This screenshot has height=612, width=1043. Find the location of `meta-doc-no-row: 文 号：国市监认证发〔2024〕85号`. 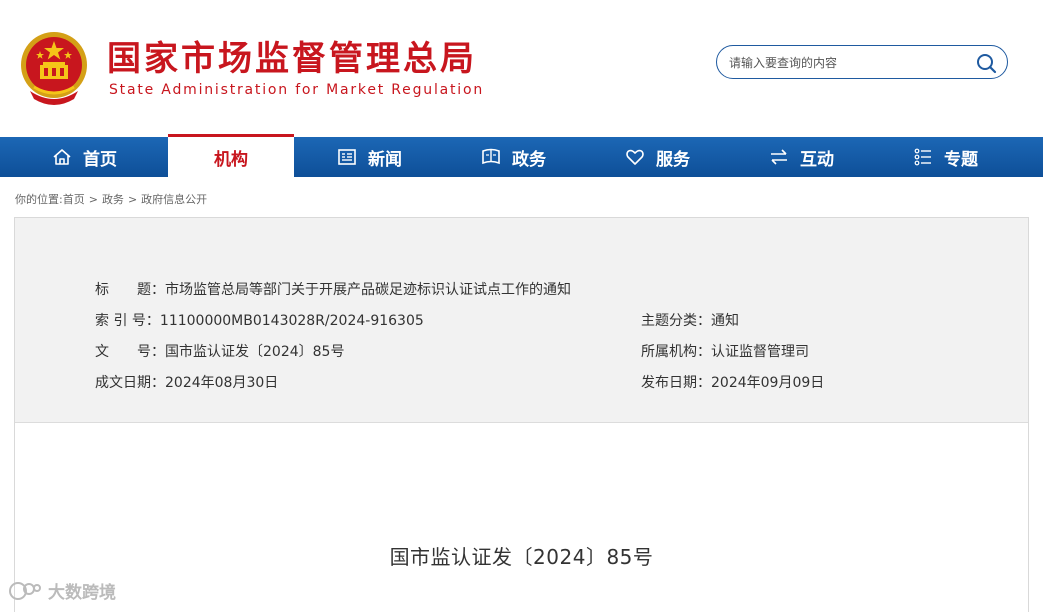

meta-doc-no-row: 文 号：国市监认证发〔2024〕85号 is located at coordinates (219, 352).